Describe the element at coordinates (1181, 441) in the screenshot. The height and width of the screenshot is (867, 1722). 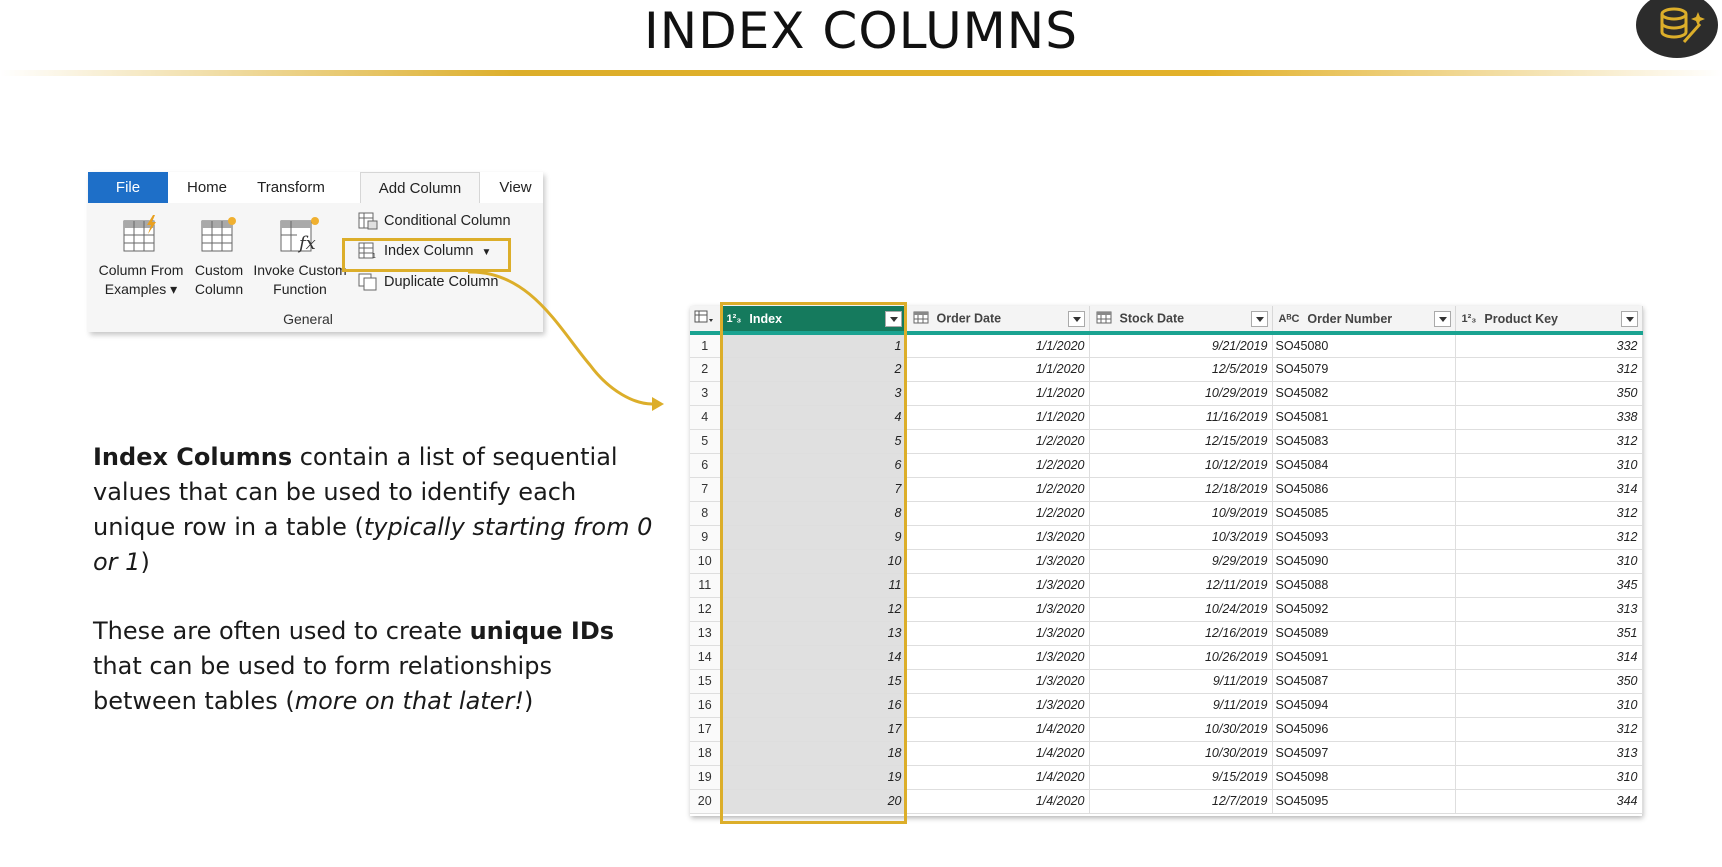
I see `stock-date-cell: 12/15/2019` at that location.